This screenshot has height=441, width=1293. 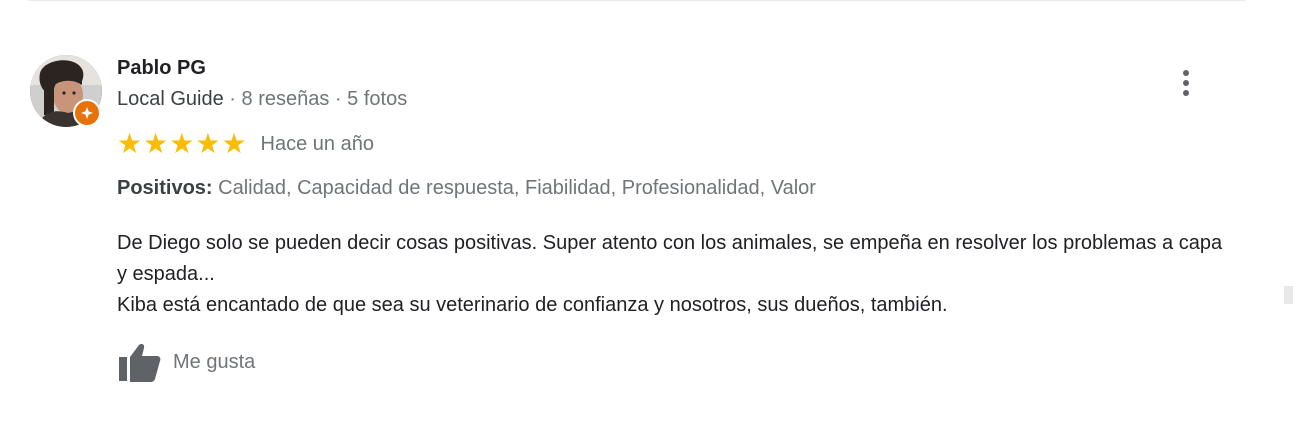 I want to click on reviewer-meta: Local Guide · 8 reseñas · 5 fotos, so click(x=262, y=99).